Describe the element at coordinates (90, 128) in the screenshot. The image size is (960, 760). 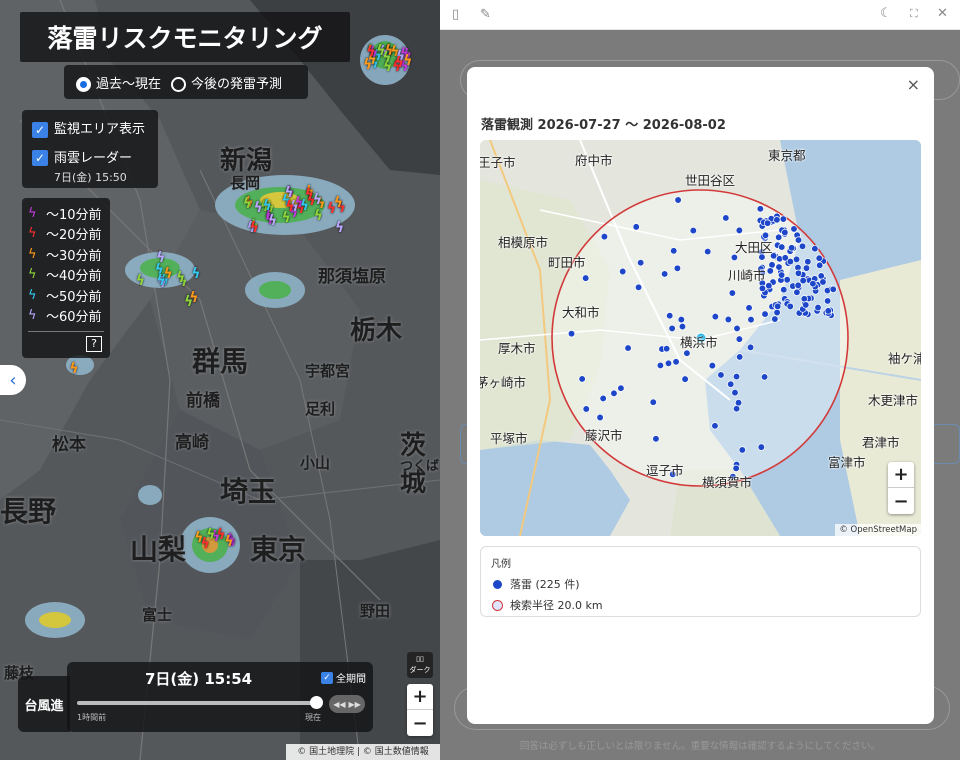
I see `layer-monitor-area: ✓ 監視エリア表示` at that location.